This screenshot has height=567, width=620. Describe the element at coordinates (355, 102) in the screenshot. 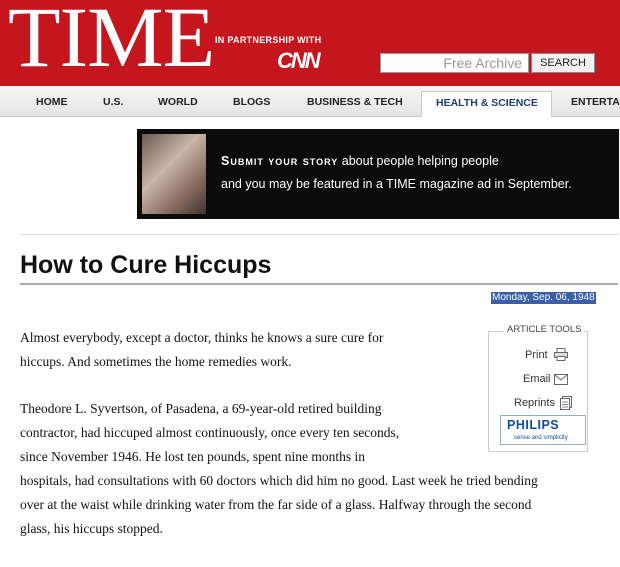

I see `nav-business-tech: BUSINESS & TECH` at that location.